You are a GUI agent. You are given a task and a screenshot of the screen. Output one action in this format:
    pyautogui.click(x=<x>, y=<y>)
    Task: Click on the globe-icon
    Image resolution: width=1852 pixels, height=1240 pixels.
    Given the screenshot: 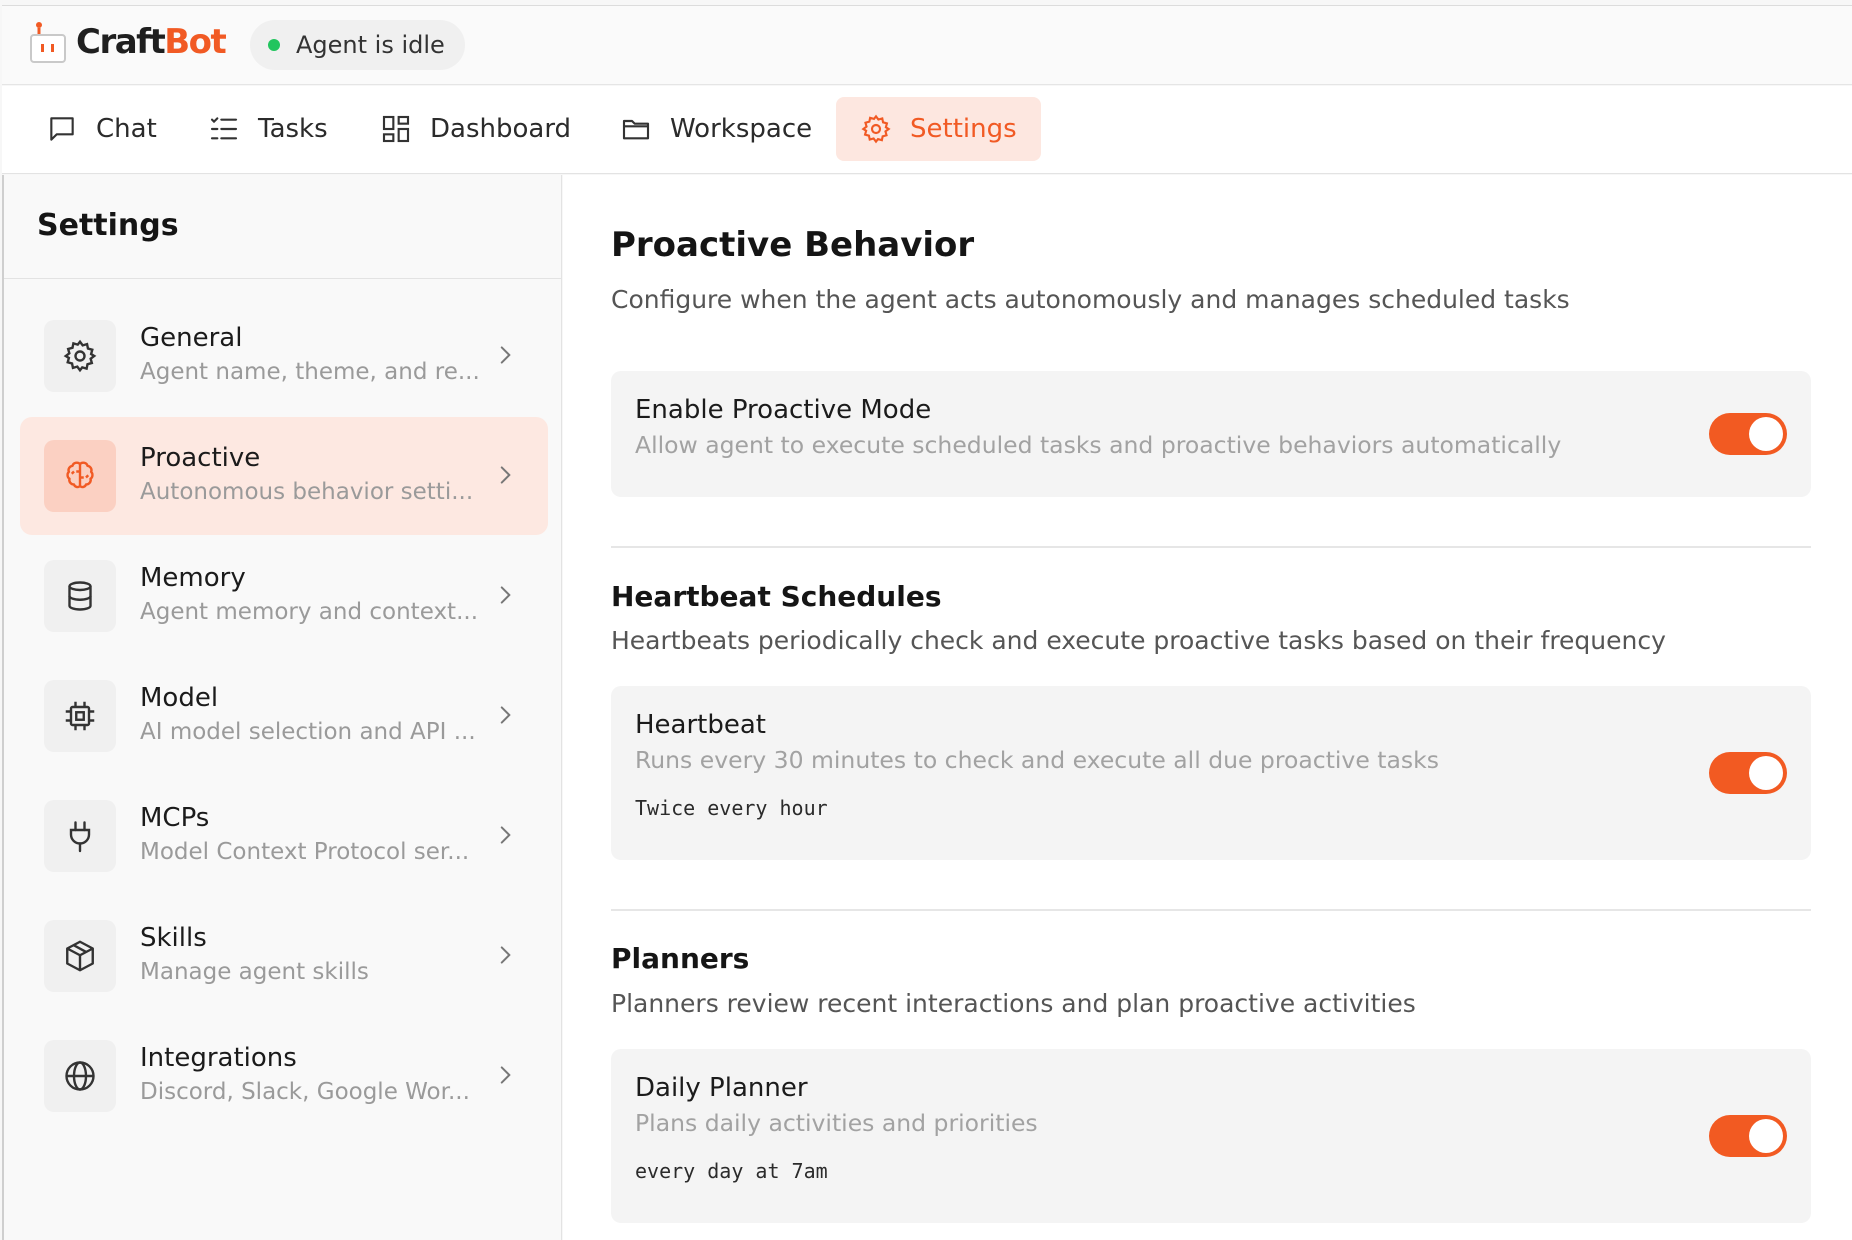 What is the action you would take?
    pyautogui.click(x=80, y=1076)
    